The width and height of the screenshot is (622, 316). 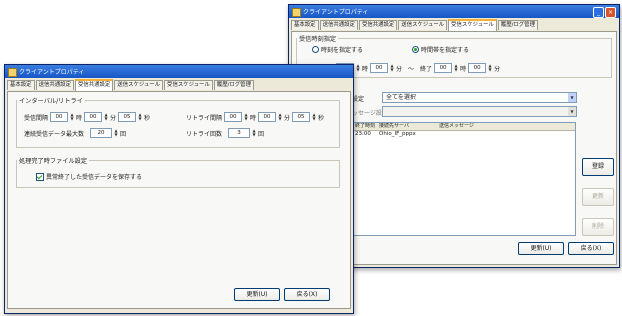 What do you see at coordinates (307, 294) in the screenshot?
I see `return-button: 戻る(X)` at bounding box center [307, 294].